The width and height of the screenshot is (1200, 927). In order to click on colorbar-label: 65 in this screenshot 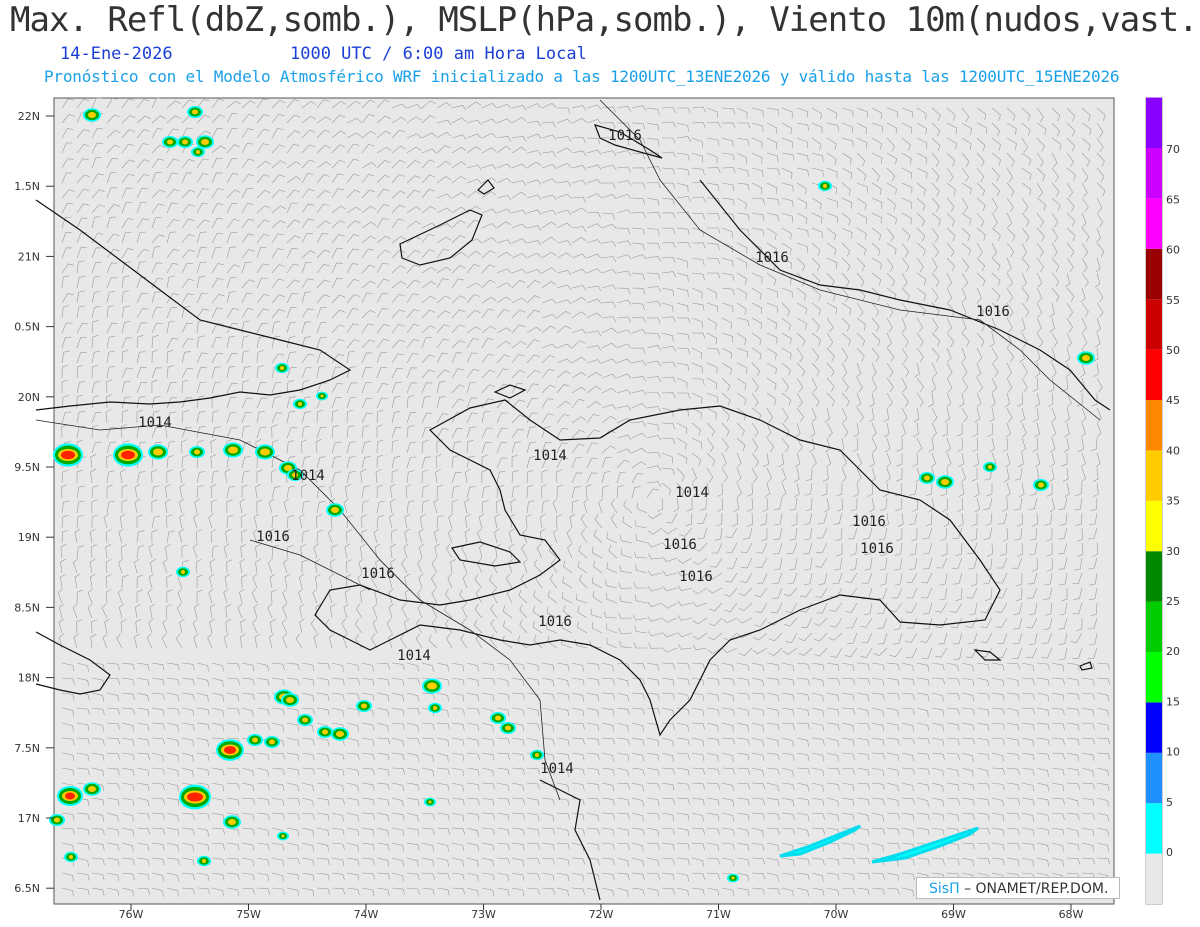, I will do `click(1173, 199)`.